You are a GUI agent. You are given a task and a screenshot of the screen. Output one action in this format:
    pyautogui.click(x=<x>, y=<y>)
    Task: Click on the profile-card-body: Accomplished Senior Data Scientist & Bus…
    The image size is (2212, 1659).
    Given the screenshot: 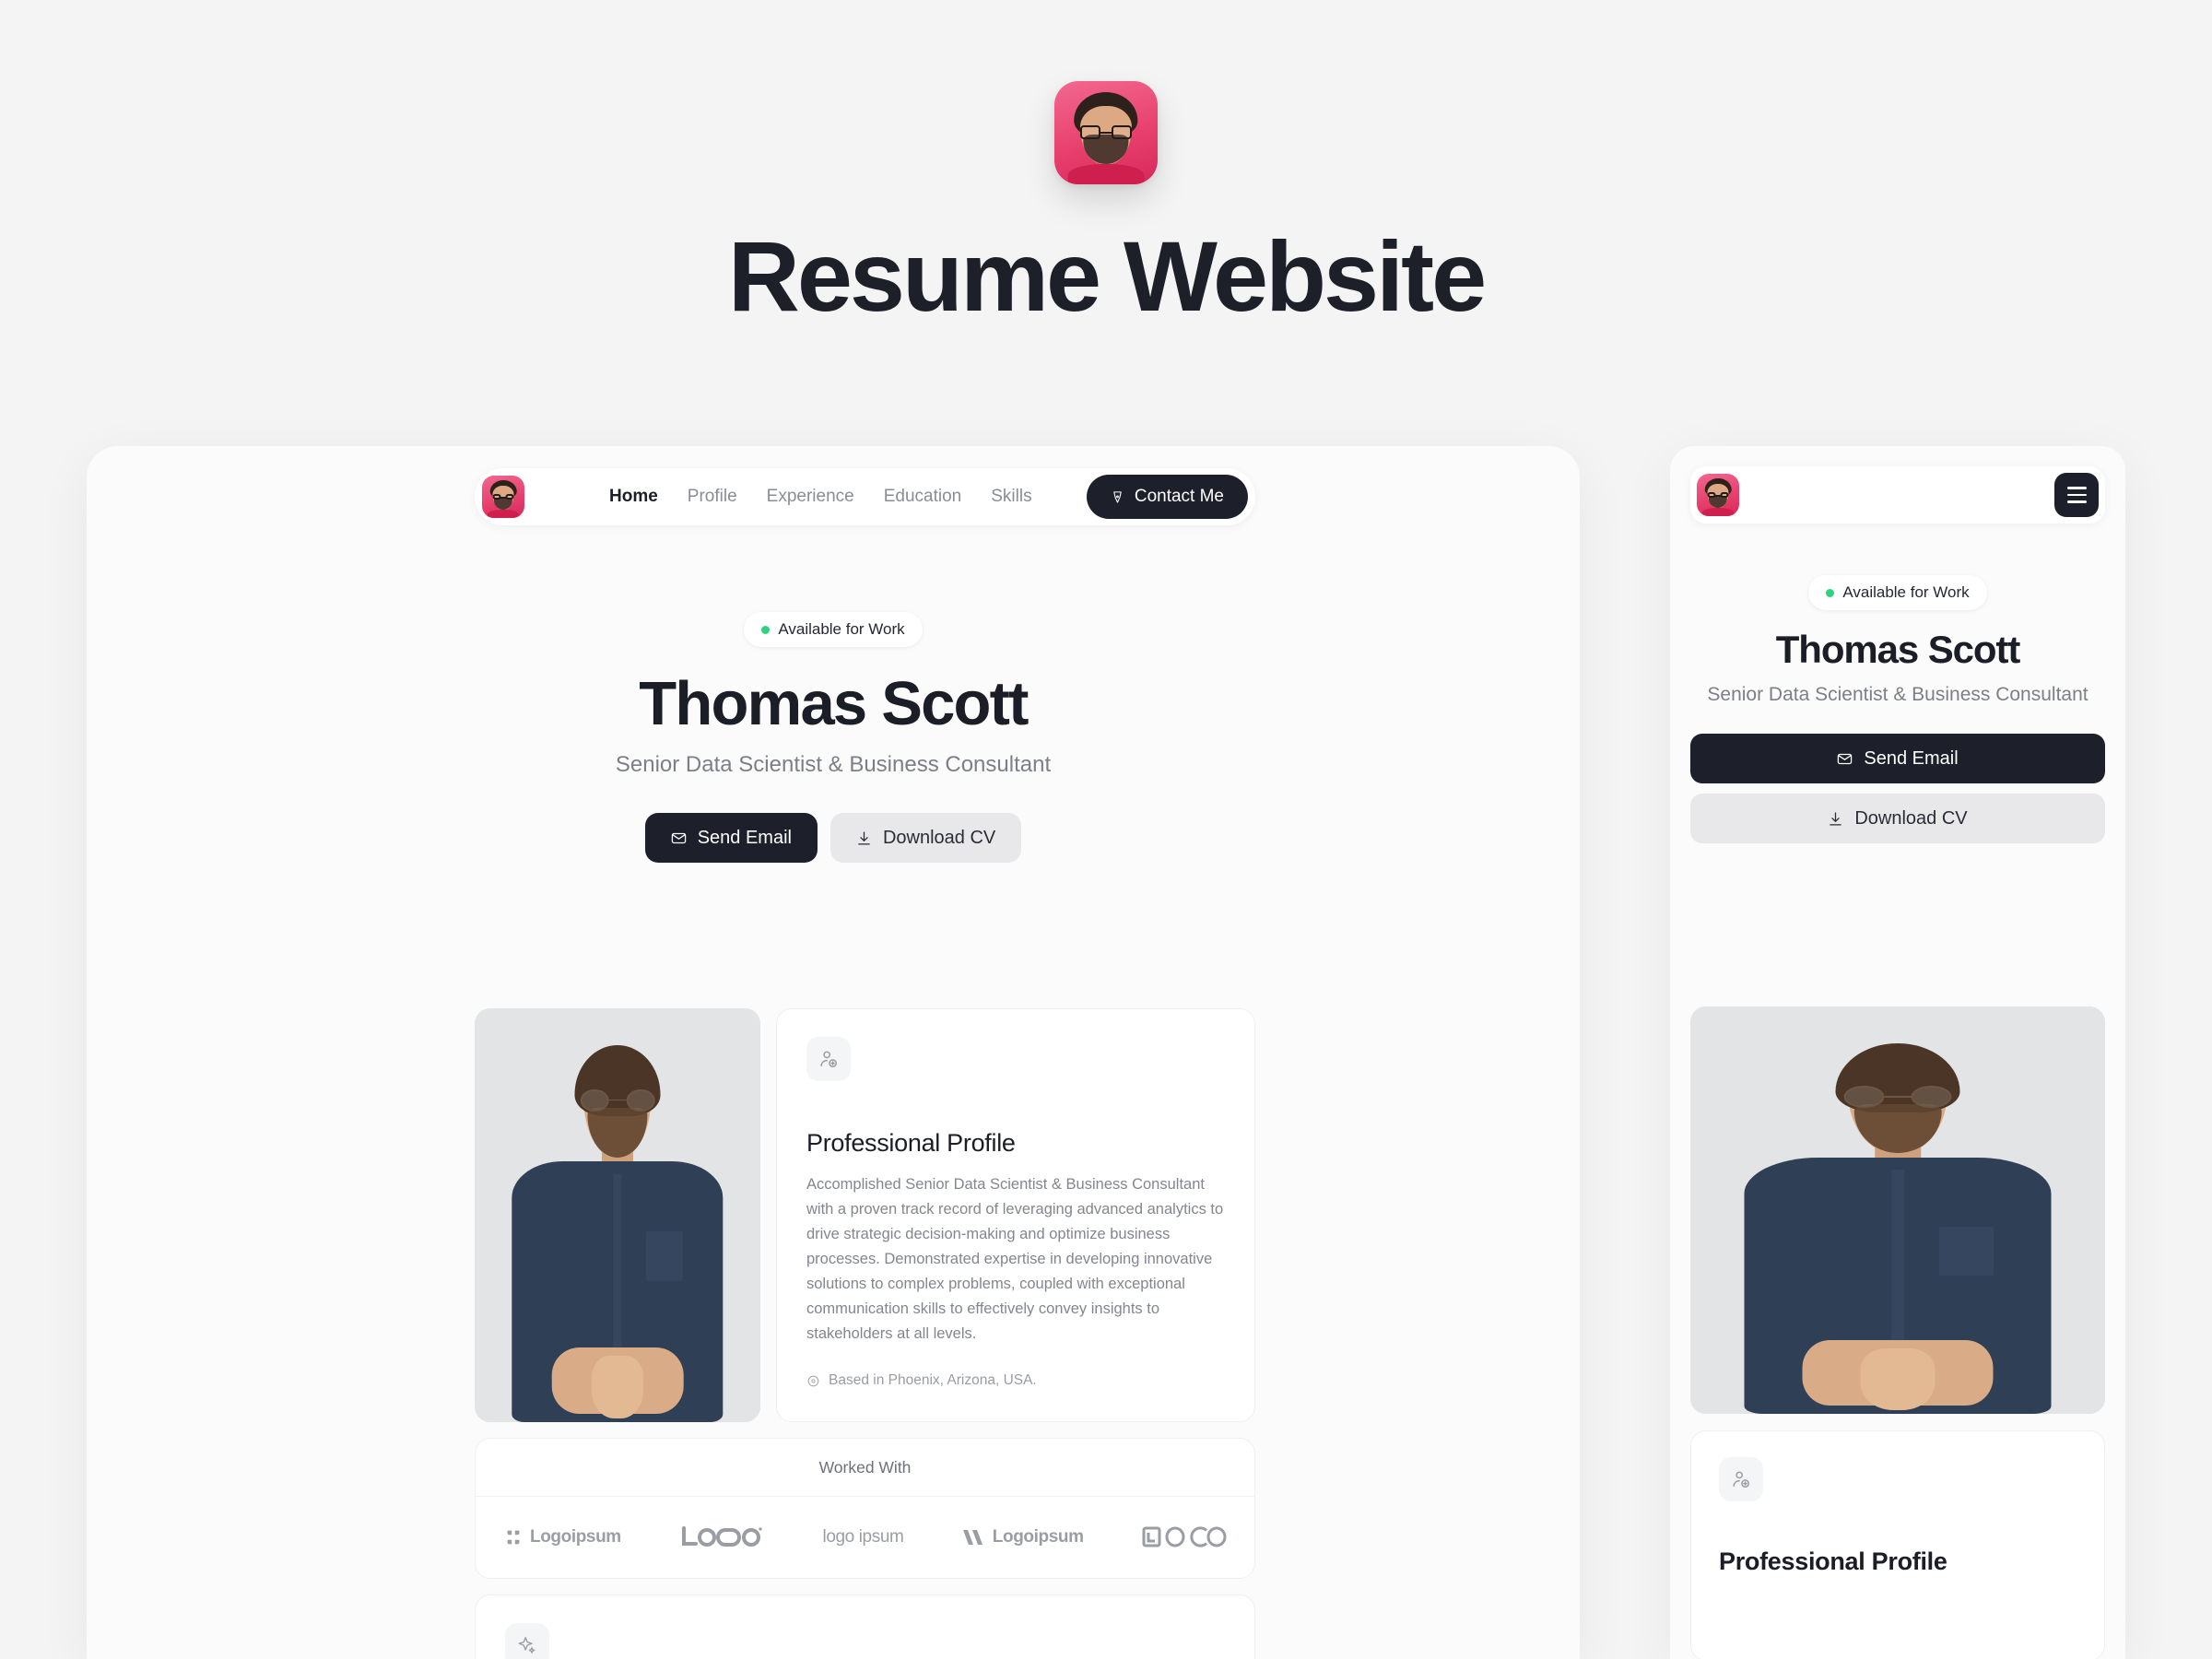 What is the action you would take?
    pyautogui.click(x=1015, y=1259)
    